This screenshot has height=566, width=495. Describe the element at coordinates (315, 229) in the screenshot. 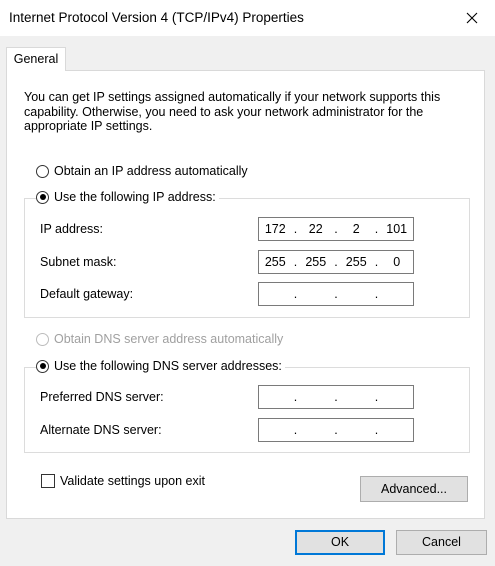

I see `octet-2: 22` at that location.